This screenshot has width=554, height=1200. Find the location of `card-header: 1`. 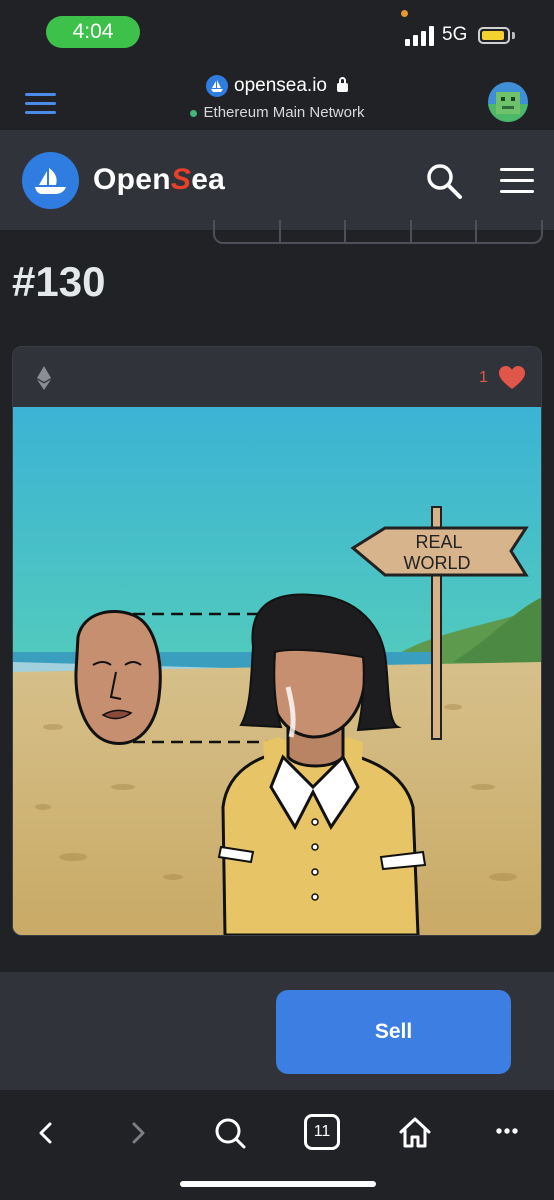

card-header: 1 is located at coordinates (277, 377).